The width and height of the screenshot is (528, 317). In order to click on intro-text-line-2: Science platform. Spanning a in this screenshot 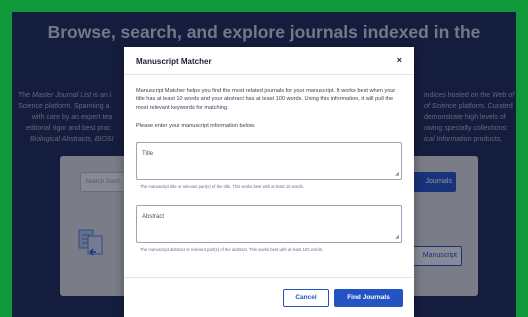, I will do `click(64, 106)`.